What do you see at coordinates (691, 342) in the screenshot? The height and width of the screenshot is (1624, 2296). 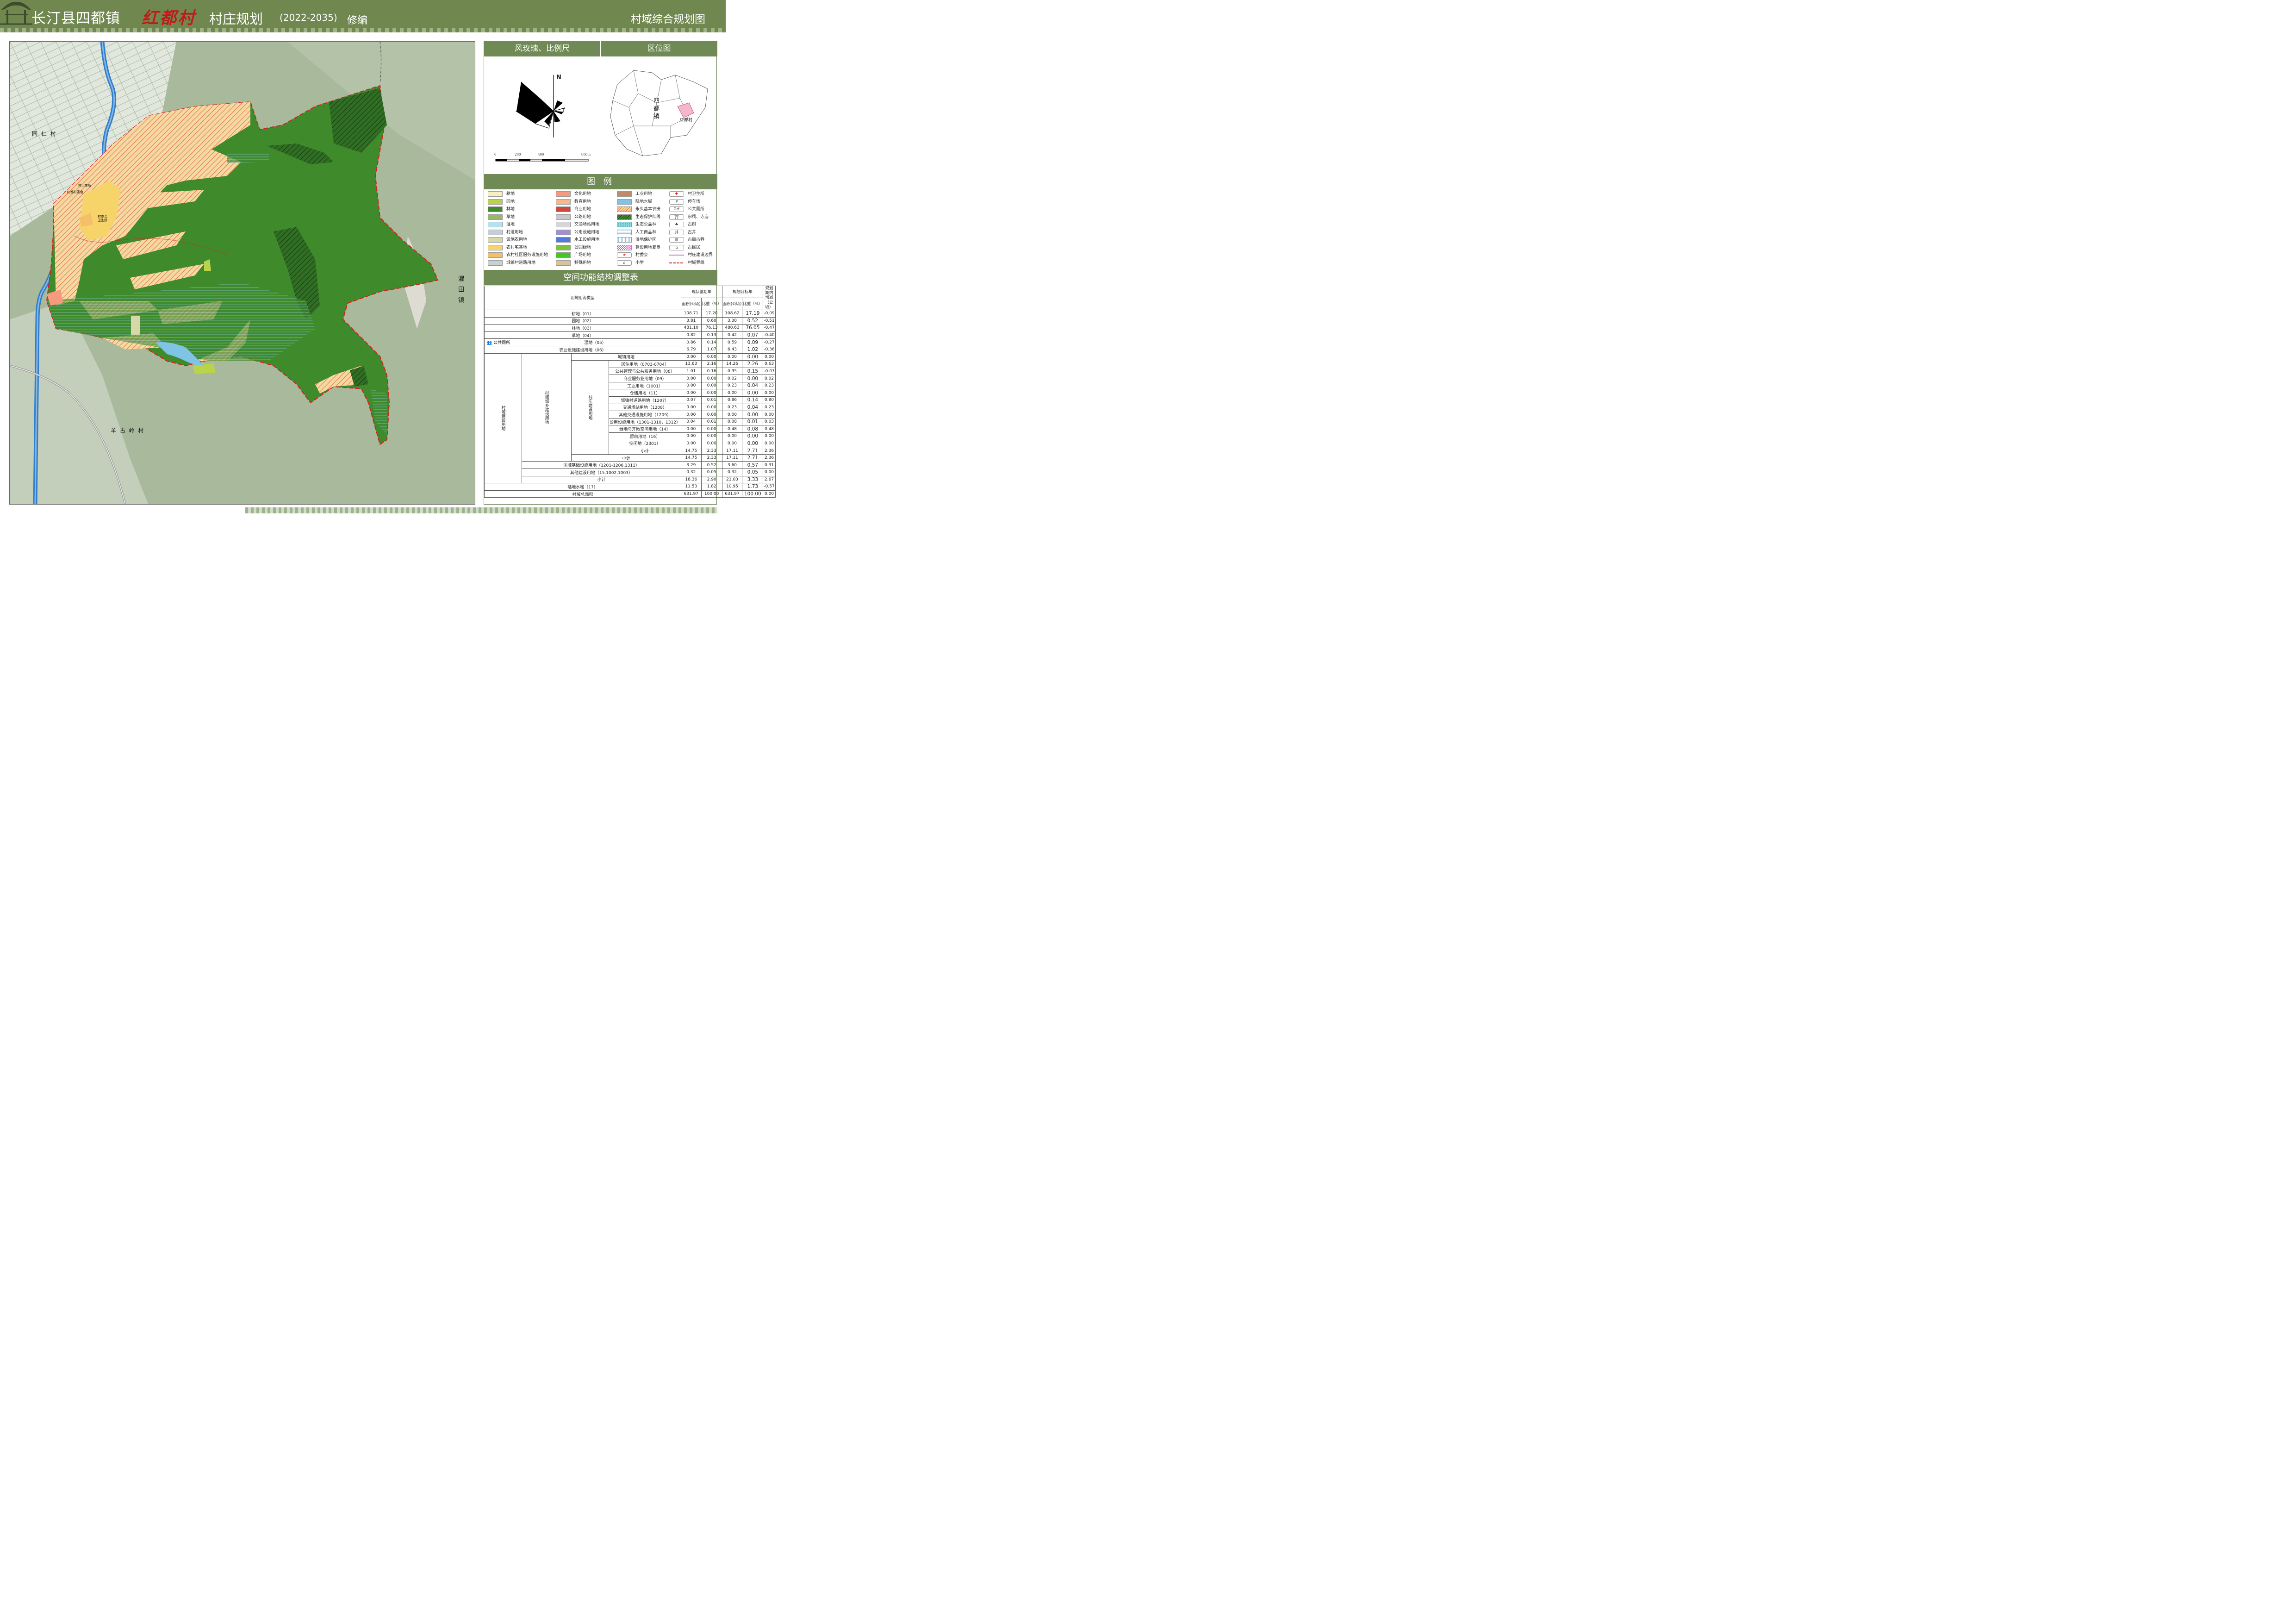 I see `table-cell: 0.86` at bounding box center [691, 342].